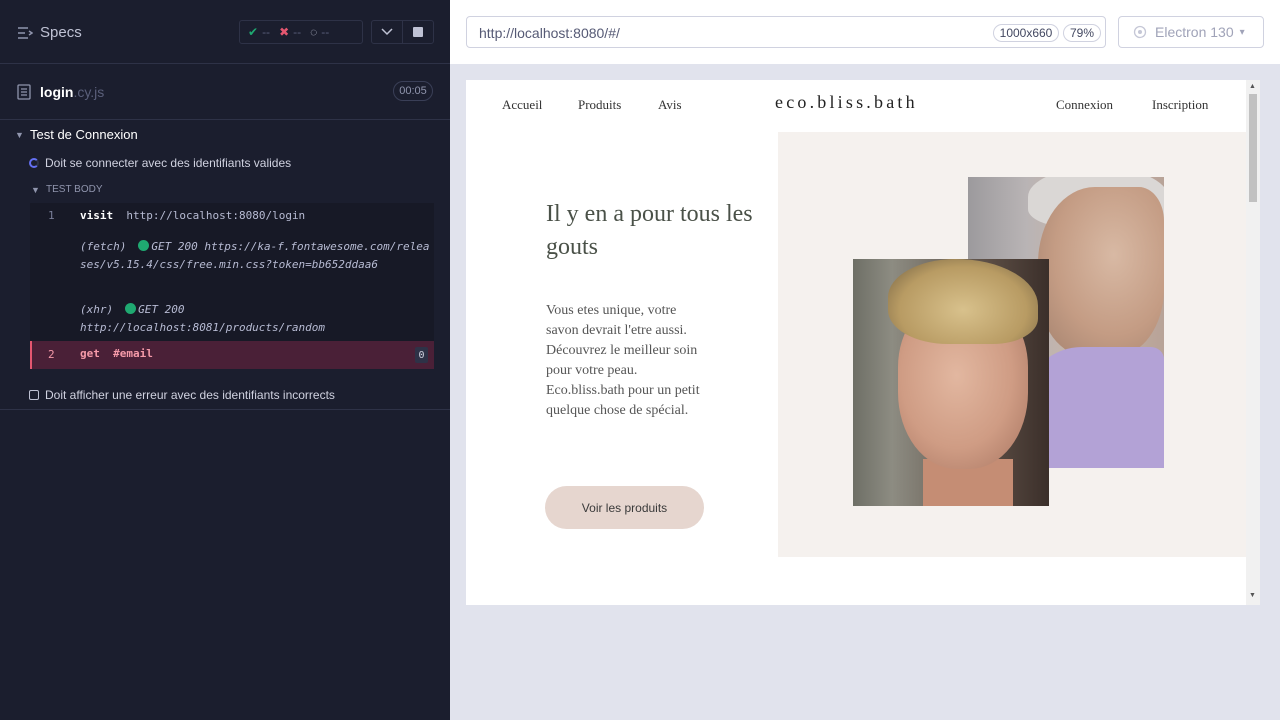 This screenshot has width=1280, height=720. I want to click on spec-file-name: login.cy.js, so click(72, 92).